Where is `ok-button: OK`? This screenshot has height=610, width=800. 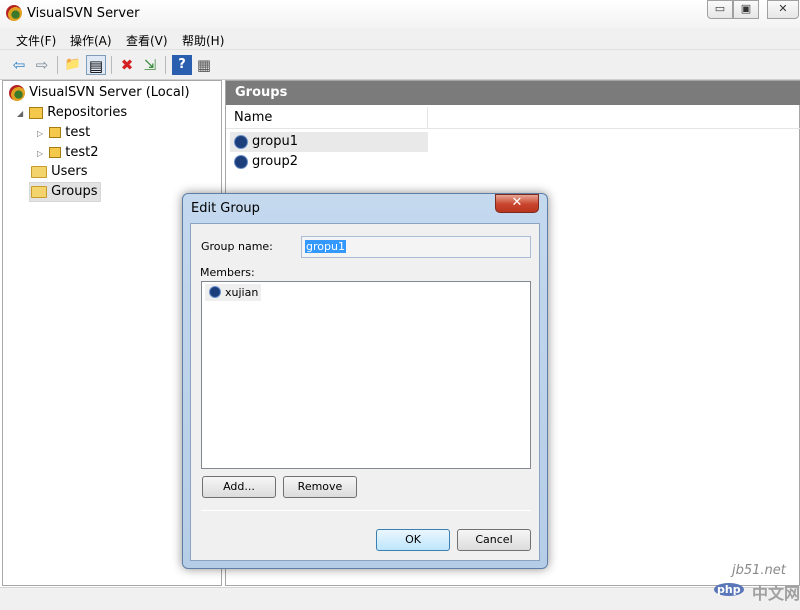
ok-button: OK is located at coordinates (413, 540).